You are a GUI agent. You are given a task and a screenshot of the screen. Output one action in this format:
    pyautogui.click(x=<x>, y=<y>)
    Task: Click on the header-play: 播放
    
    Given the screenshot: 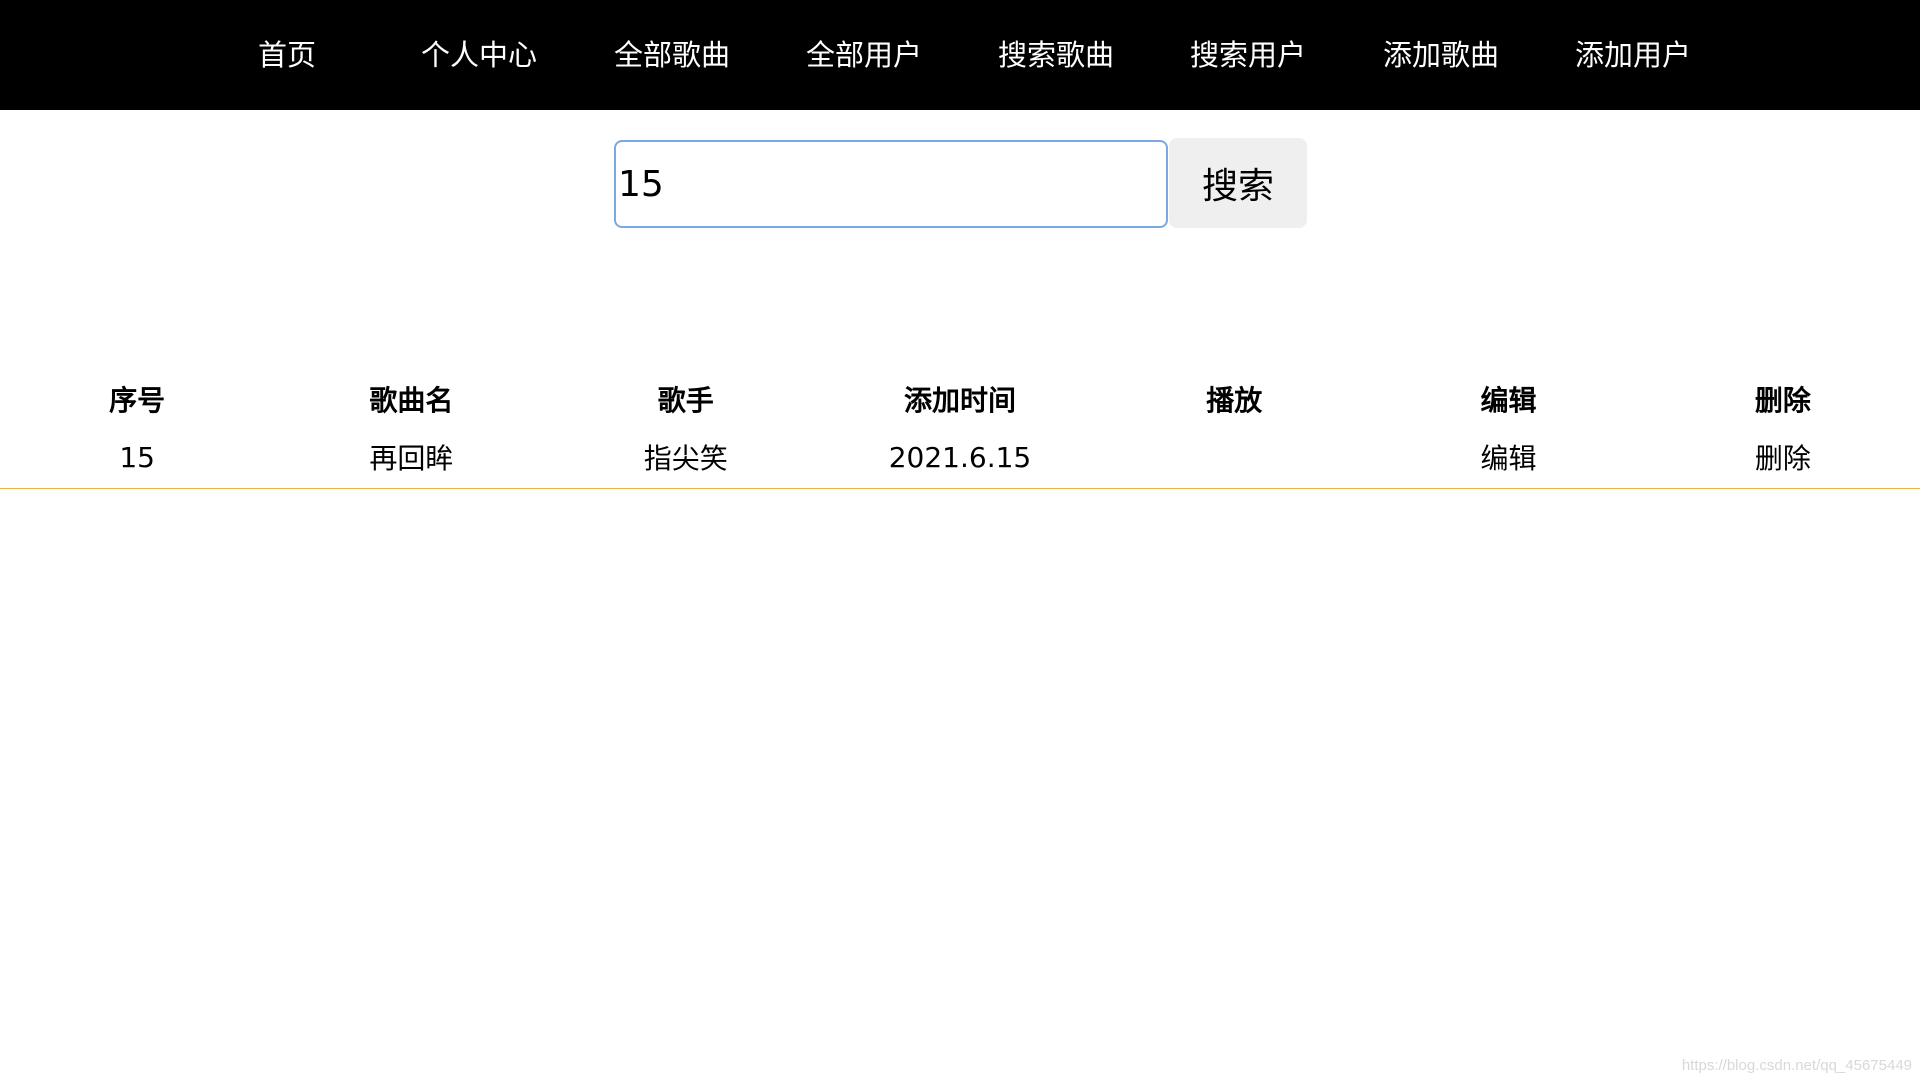 What is the action you would take?
    pyautogui.click(x=1234, y=400)
    